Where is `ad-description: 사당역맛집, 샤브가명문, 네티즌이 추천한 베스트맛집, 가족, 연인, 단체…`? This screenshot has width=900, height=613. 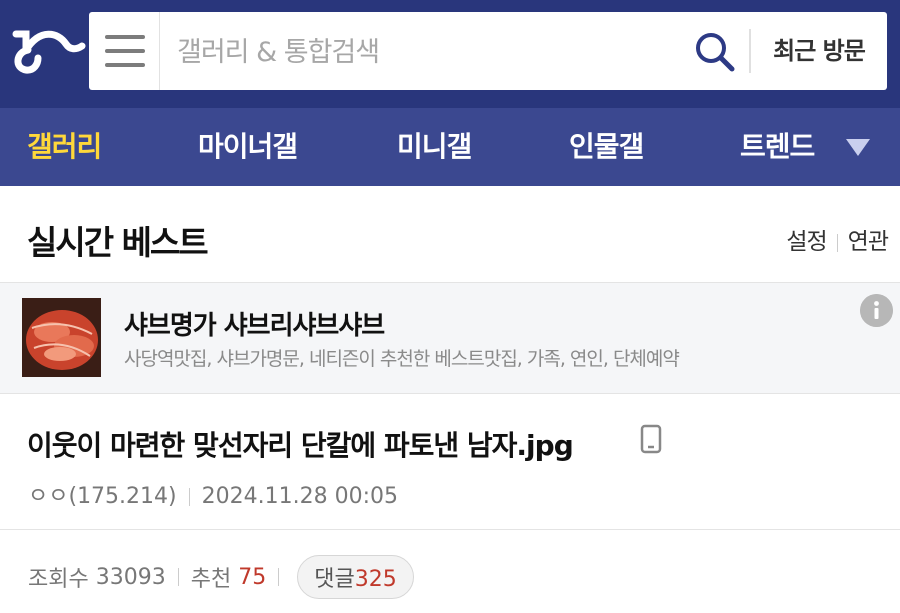 ad-description: 사당역맛집, 샤브가명문, 네티즌이 추천한 베스트맛집, 가족, 연인, 단체… is located at coordinates (402, 359).